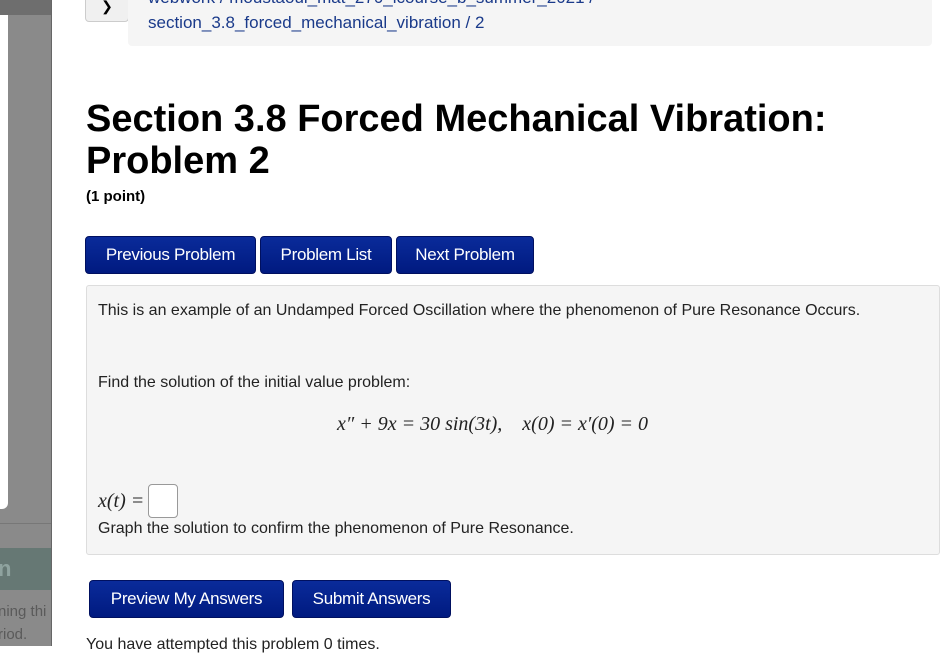 The image size is (947, 654). I want to click on back-button: ❯, so click(107, 11).